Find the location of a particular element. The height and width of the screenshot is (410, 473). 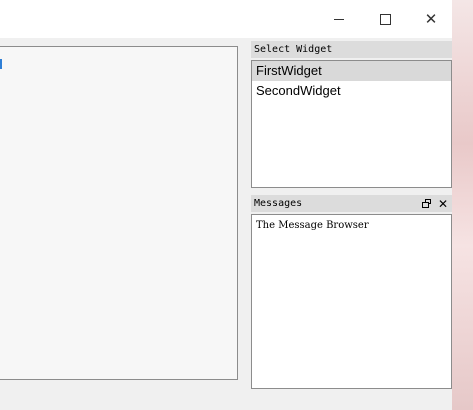

list-item-label: FirstWidget is located at coordinates (289, 70).